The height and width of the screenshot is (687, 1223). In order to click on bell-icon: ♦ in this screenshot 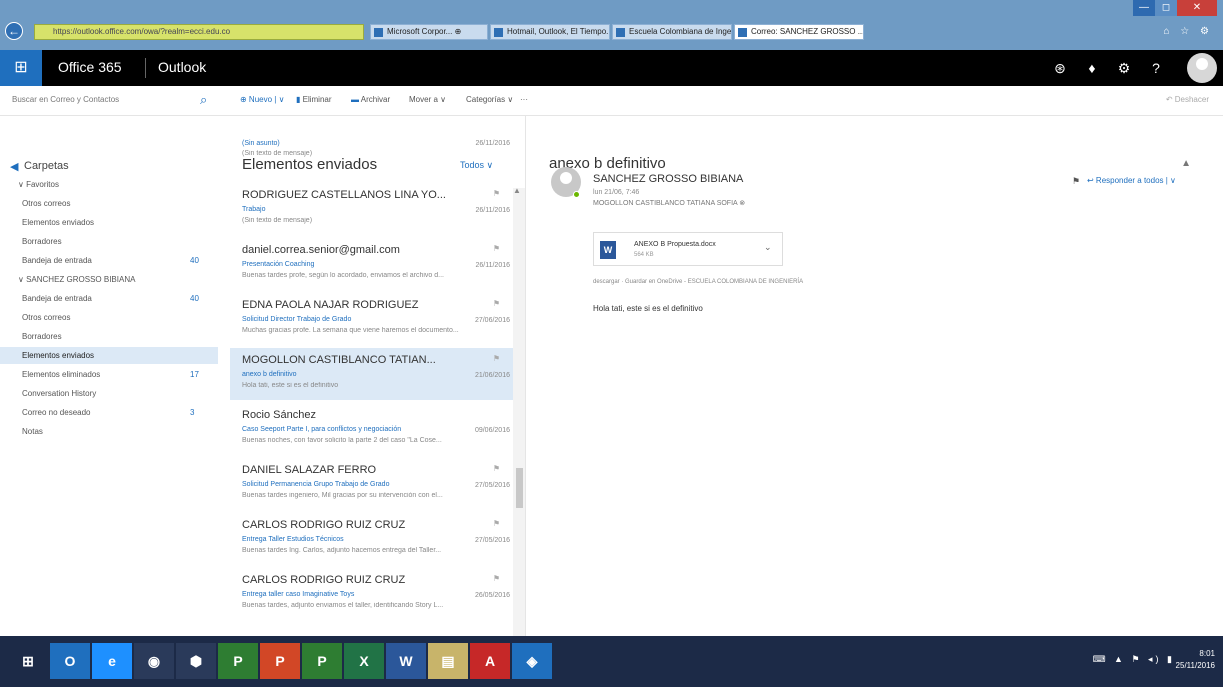, I will do `click(1092, 68)`.